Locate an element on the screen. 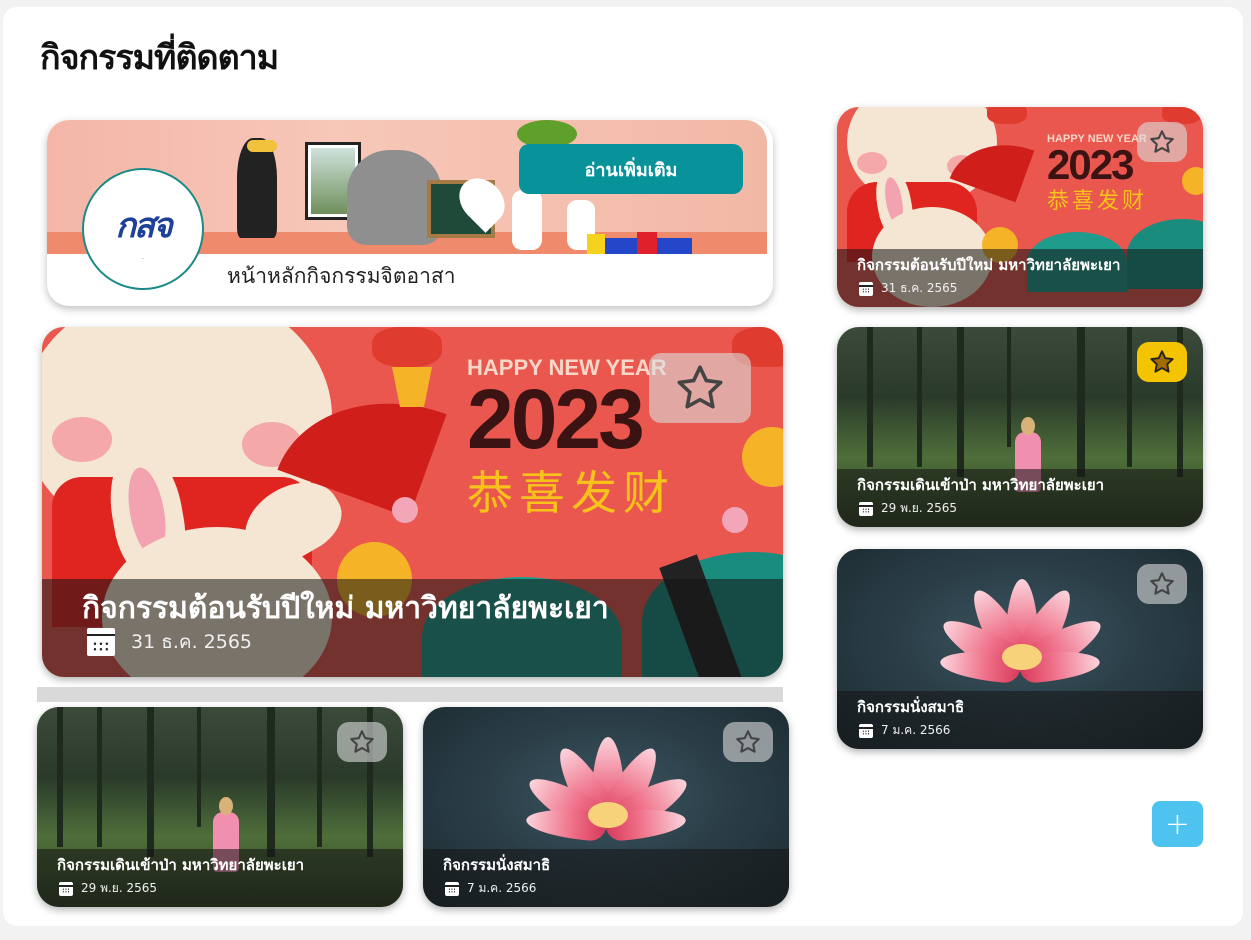  side-activity-date: 31 ธ.ค. 2565 is located at coordinates (919, 288).